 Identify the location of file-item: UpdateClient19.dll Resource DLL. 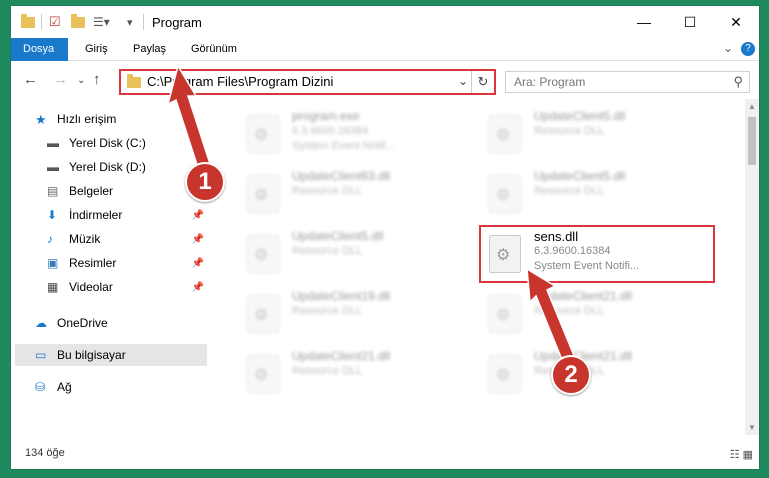
(355, 314).